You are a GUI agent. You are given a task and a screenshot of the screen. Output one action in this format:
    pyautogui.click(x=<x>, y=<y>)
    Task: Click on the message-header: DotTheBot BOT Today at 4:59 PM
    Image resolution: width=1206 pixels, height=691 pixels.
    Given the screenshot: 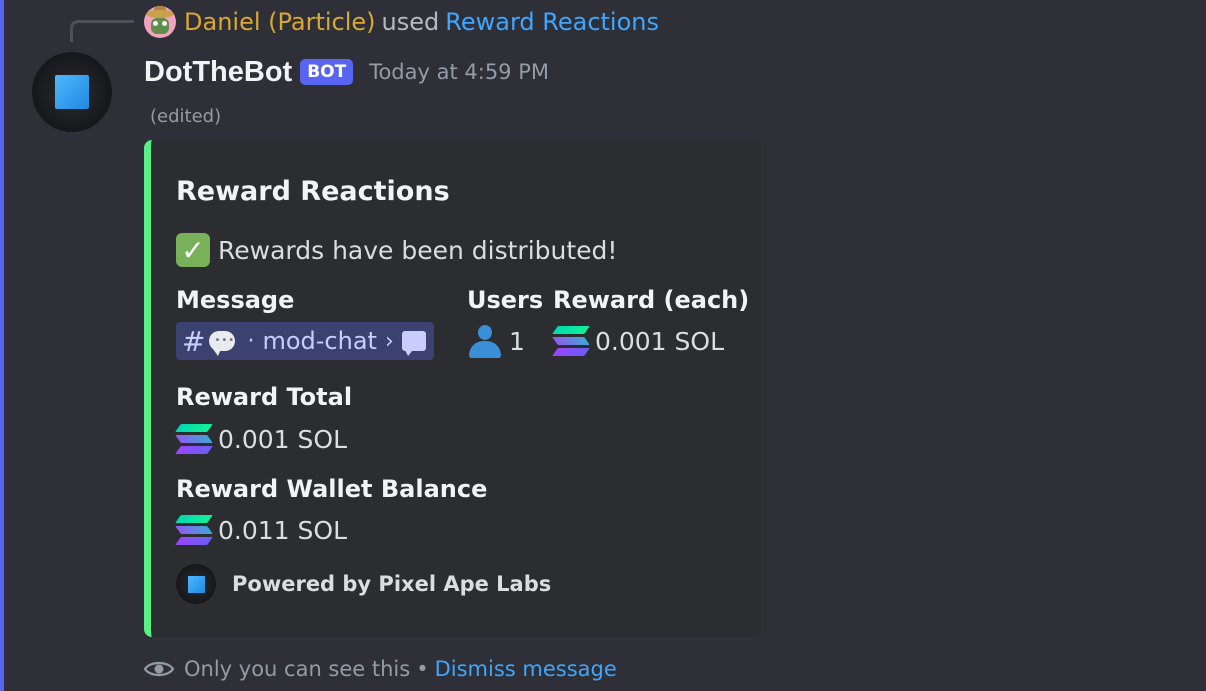 What is the action you would take?
    pyautogui.click(x=346, y=72)
    